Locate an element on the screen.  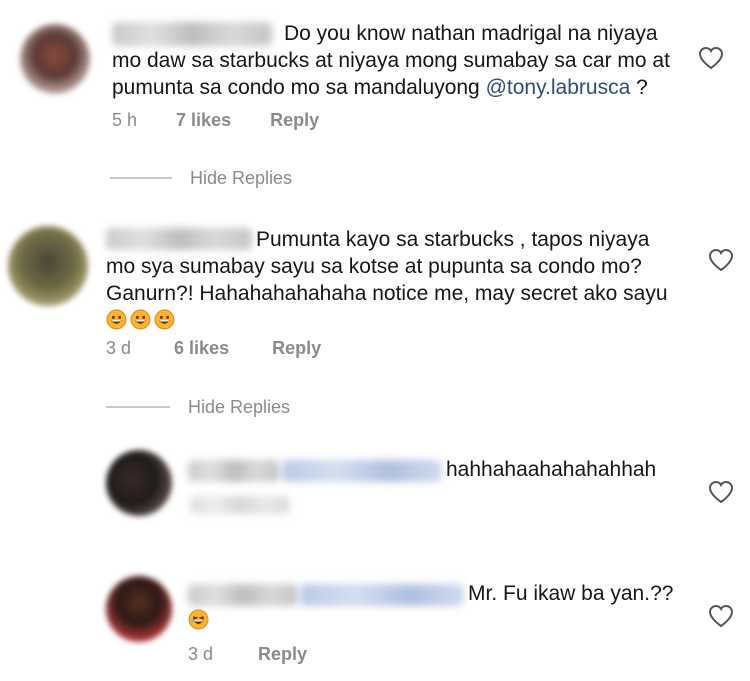
comment-time: 3 d is located at coordinates (119, 348).